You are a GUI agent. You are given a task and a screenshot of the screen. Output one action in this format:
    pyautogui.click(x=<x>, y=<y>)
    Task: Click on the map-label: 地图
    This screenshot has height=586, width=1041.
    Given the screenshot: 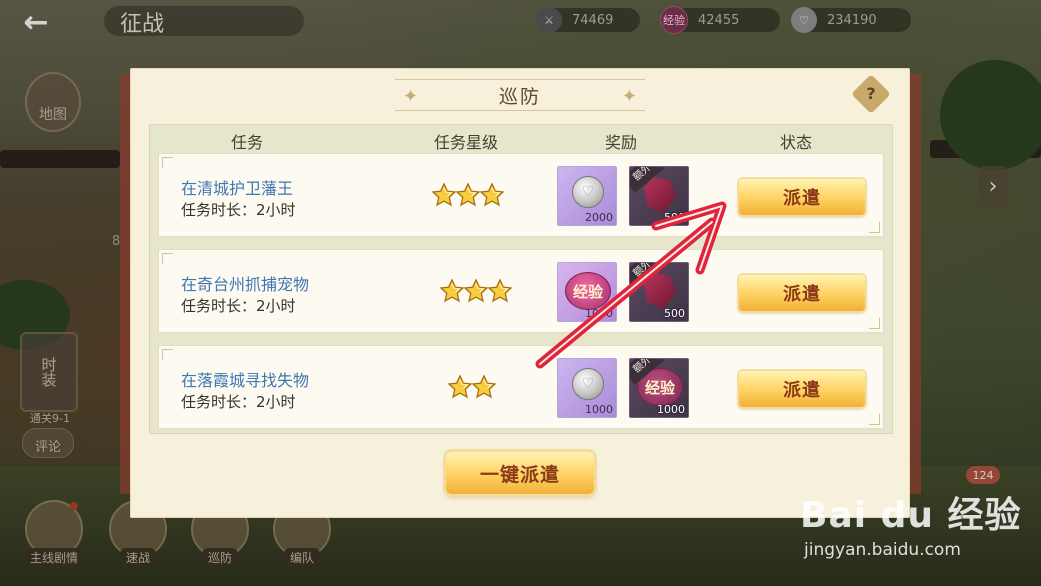 What is the action you would take?
    pyautogui.click(x=53, y=115)
    